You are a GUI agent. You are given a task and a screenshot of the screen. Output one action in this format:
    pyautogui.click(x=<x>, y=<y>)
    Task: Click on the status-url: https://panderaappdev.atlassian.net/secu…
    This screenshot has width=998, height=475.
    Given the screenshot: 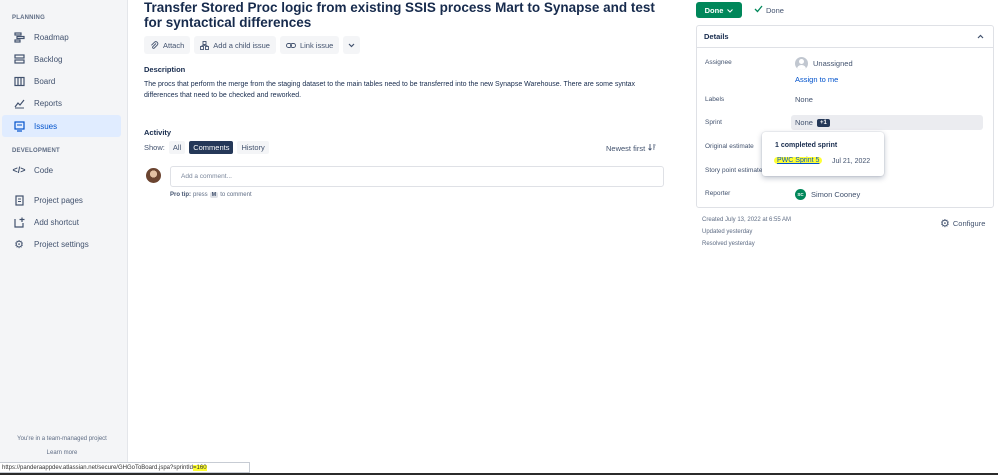 What is the action you would take?
    pyautogui.click(x=98, y=467)
    